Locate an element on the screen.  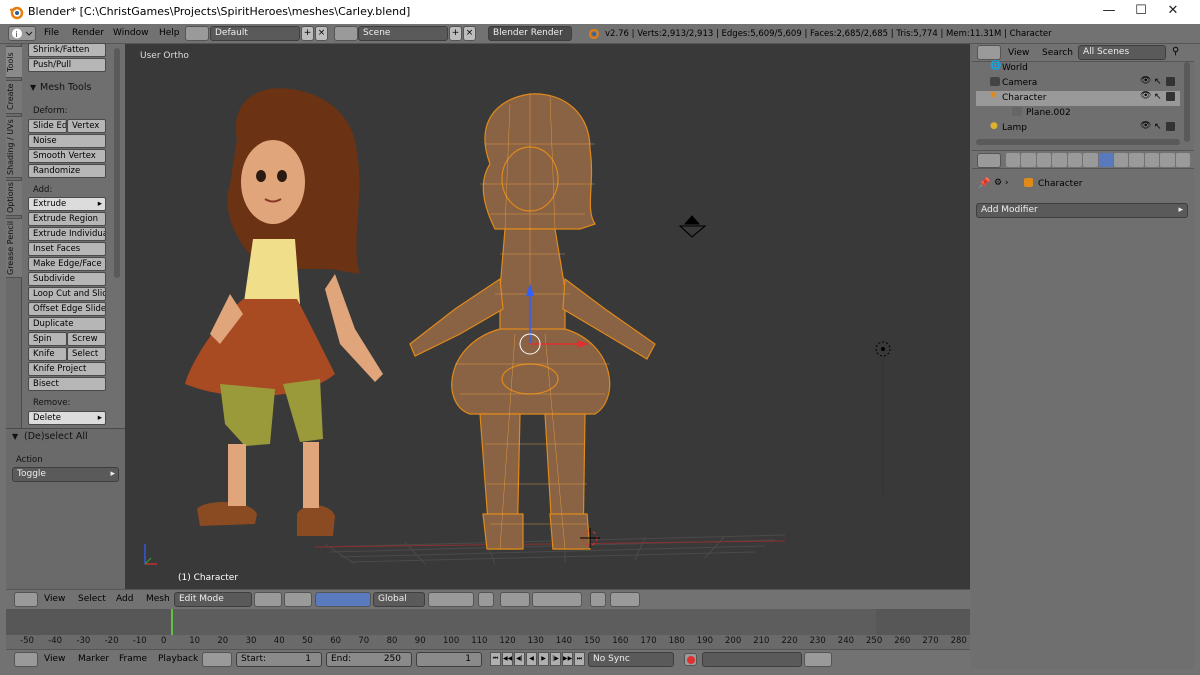
remove-layout-button: × is located at coordinates (321, 33).